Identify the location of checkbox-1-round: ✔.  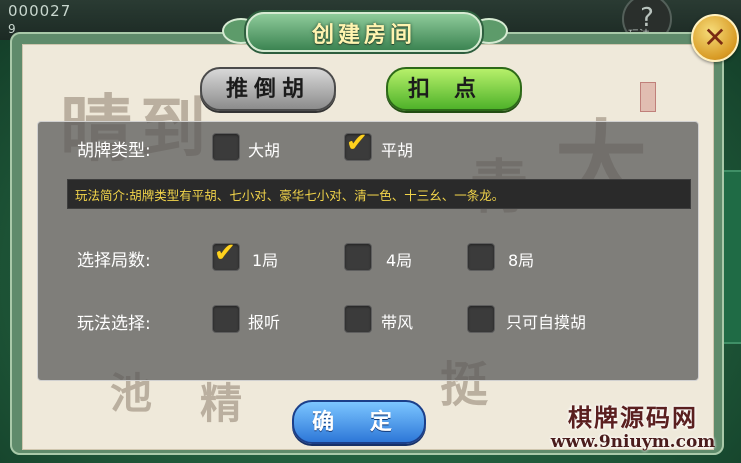
(226, 254).